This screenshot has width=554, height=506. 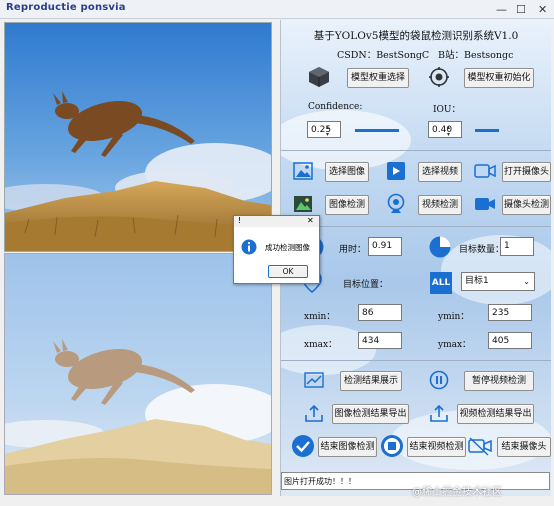 What do you see at coordinates (380, 340) in the screenshot?
I see `xmax-field: 434` at bounding box center [380, 340].